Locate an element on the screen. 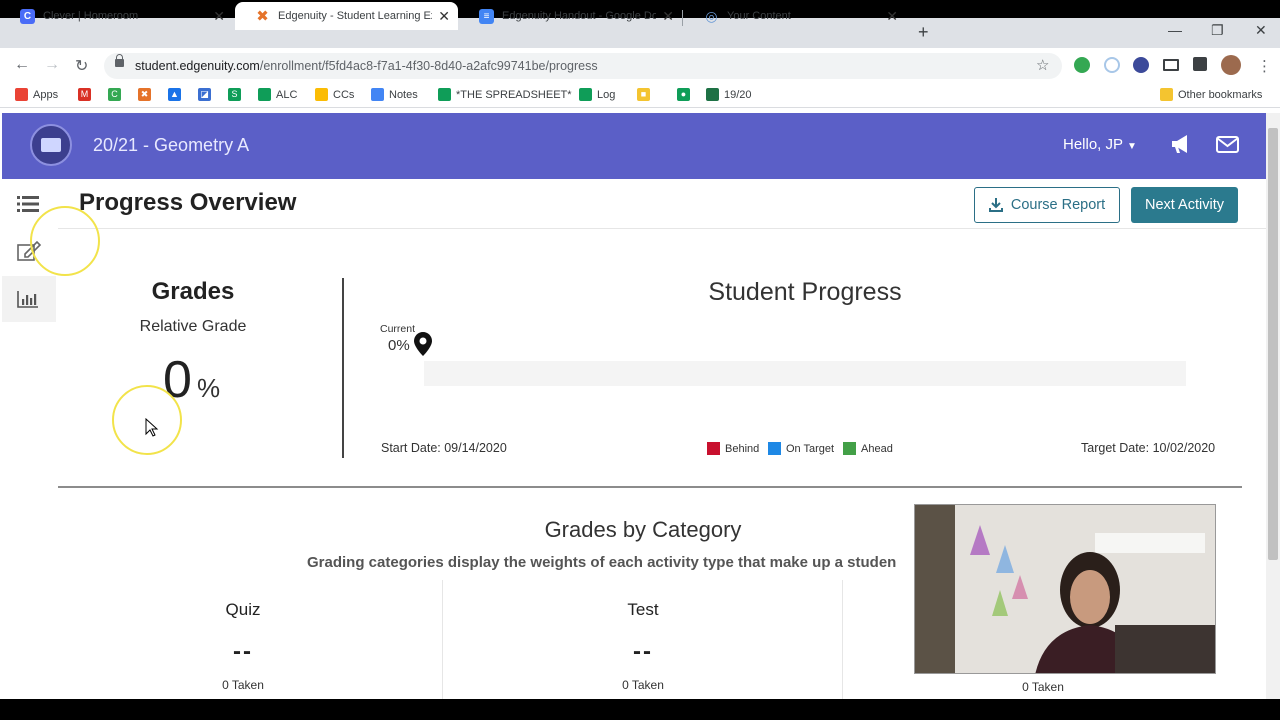  clever-icon: C is located at coordinates (27, 16).